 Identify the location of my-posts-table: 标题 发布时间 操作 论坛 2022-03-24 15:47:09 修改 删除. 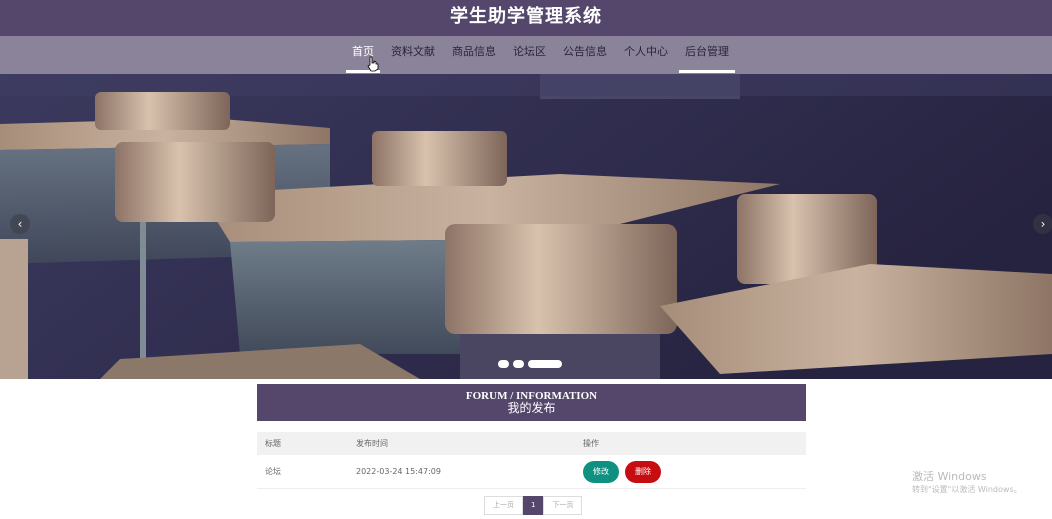
(531, 460).